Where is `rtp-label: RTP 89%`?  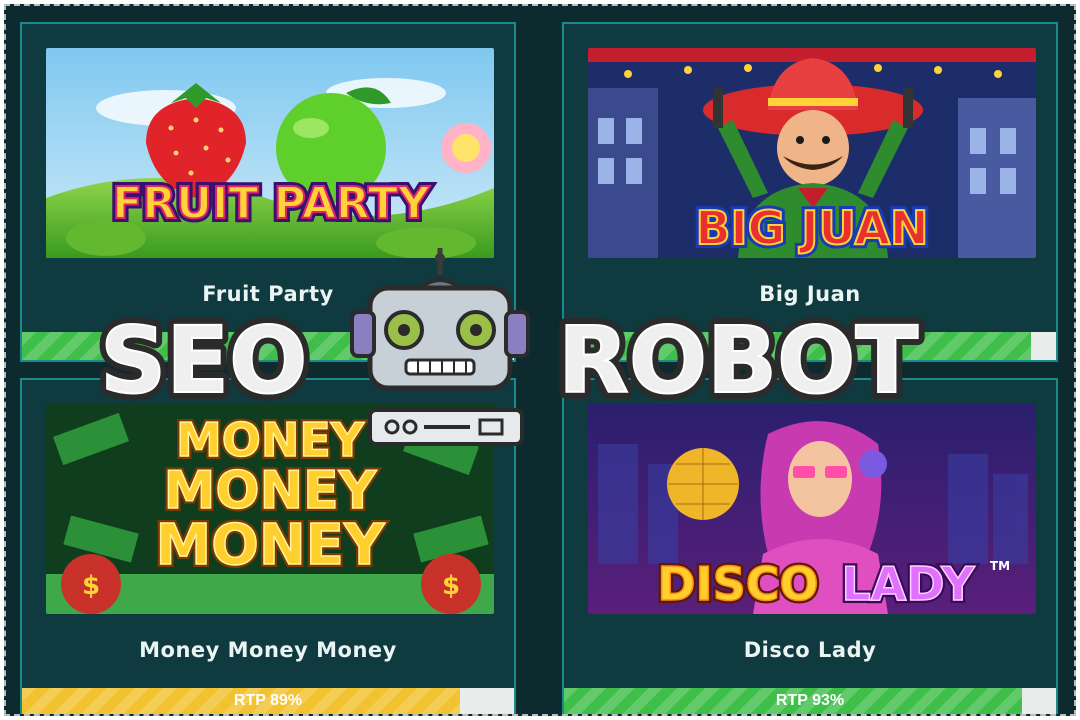
rtp-label: RTP 89% is located at coordinates (268, 700).